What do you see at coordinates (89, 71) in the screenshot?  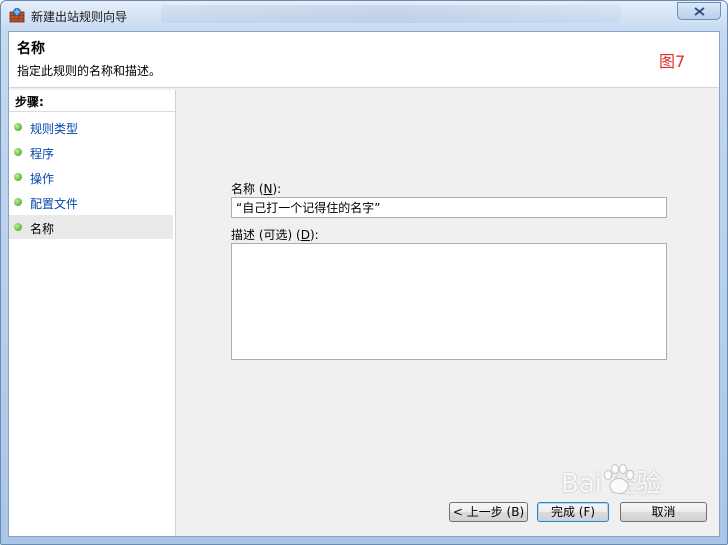 I see `page-description: 指定此规则的名称和描述。` at bounding box center [89, 71].